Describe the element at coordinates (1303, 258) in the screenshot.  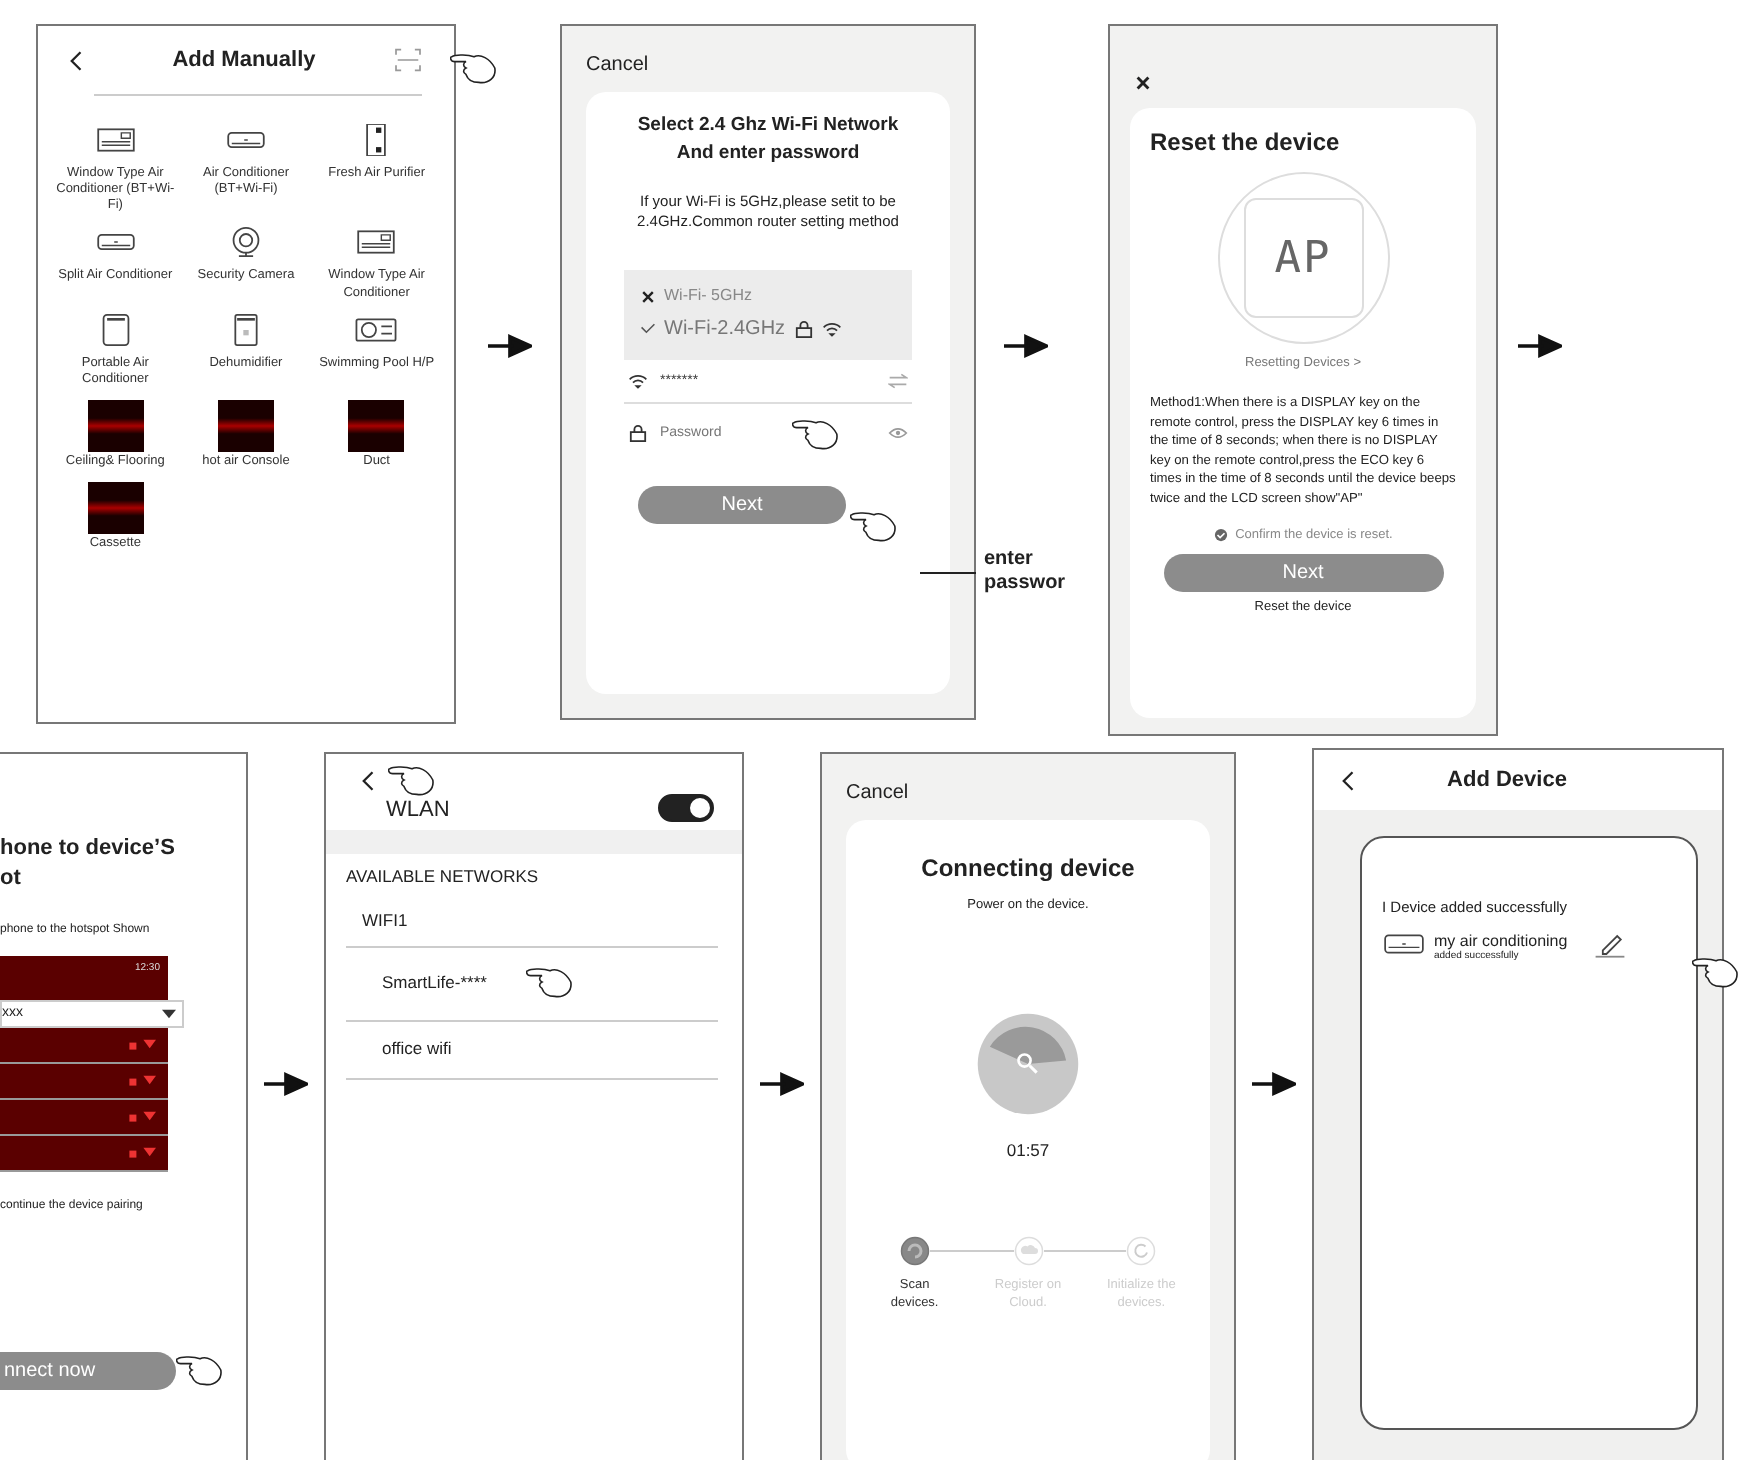
I see `lcd-text: AP` at that location.